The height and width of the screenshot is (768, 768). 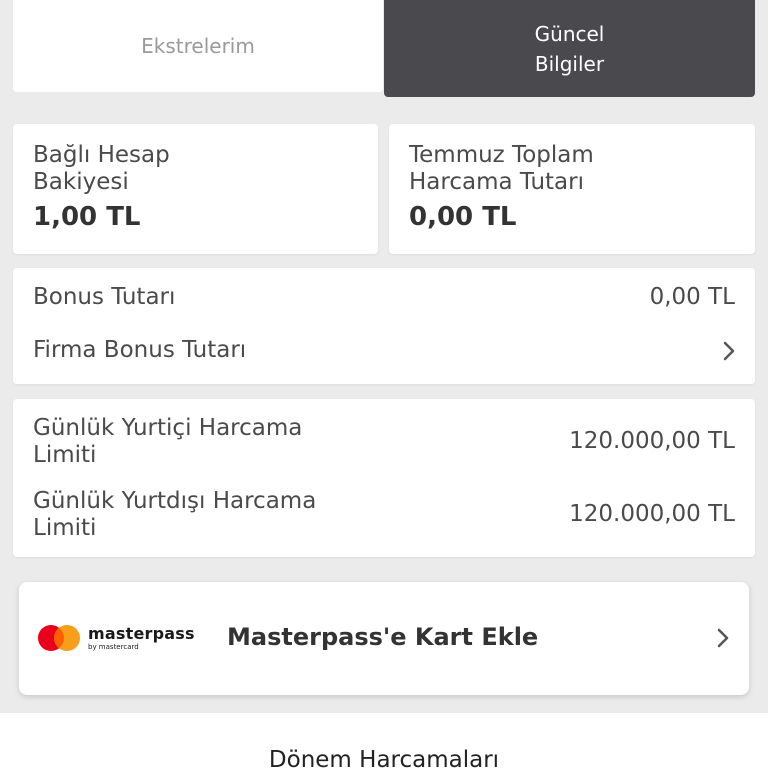 What do you see at coordinates (101, 168) in the screenshot?
I see `balance-title: Bağlı Hesap Bakiyesi` at bounding box center [101, 168].